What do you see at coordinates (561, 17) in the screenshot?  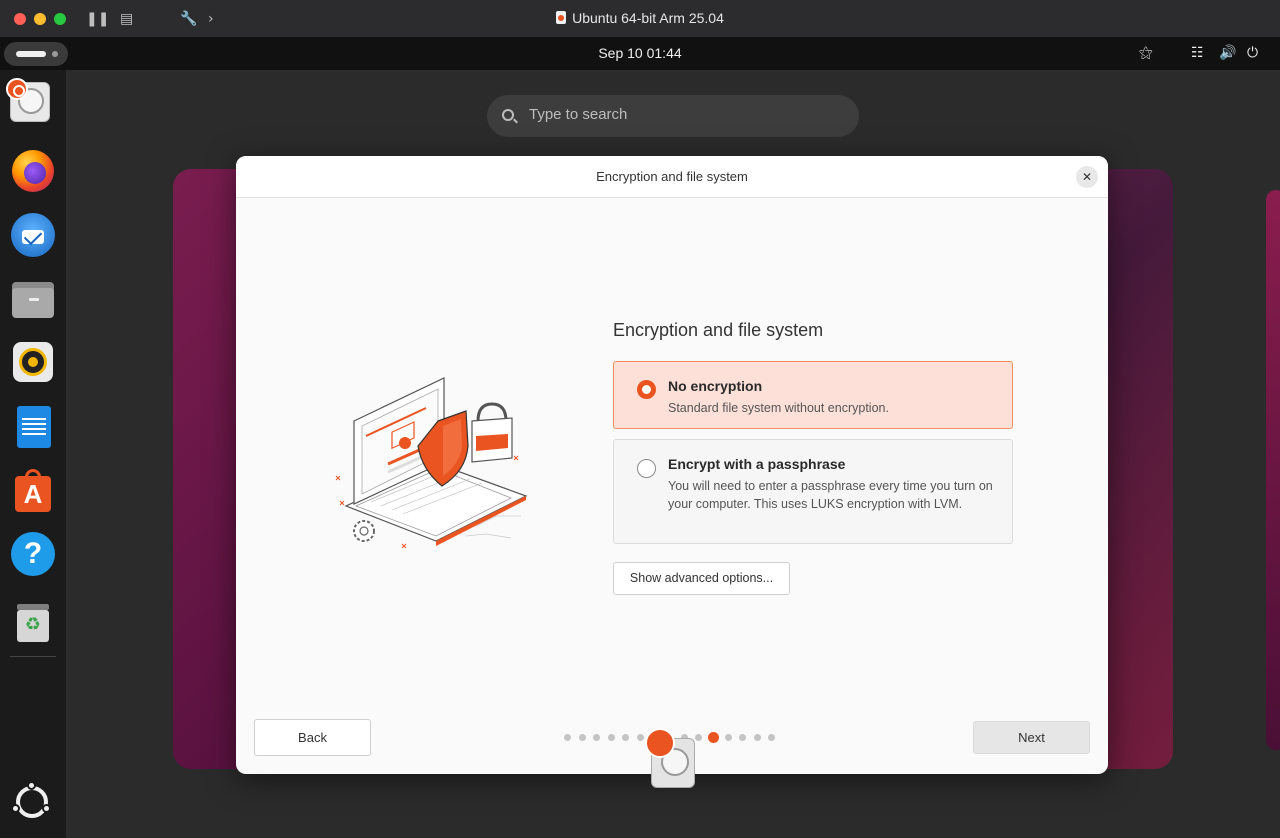 I see `vm-document-icon` at bounding box center [561, 17].